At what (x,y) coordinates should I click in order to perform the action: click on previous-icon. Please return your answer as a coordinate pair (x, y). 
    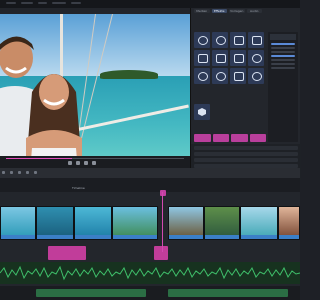
    Looking at the image, I should click on (70, 163).